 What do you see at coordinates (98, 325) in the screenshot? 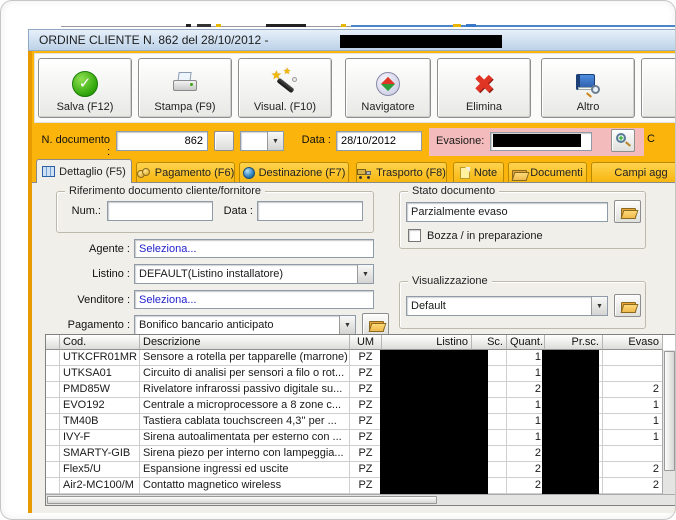
I see `pagamento-label: Pagamento :` at bounding box center [98, 325].